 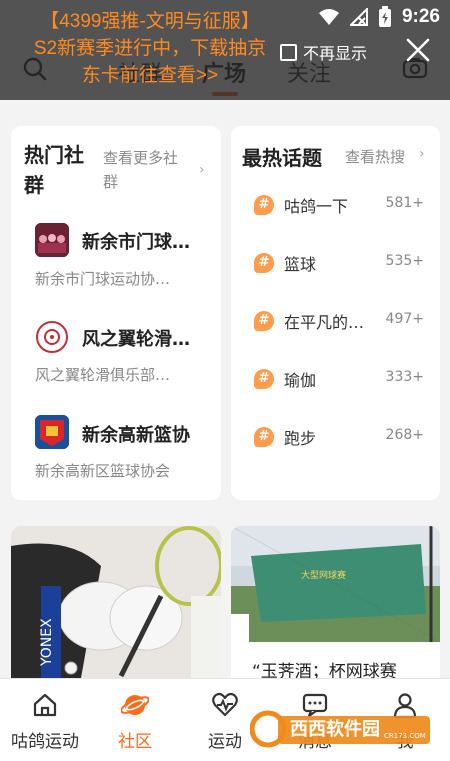 I want to click on promo-line-2: S2新赛季进行中，下载抽京, so click(x=150, y=48).